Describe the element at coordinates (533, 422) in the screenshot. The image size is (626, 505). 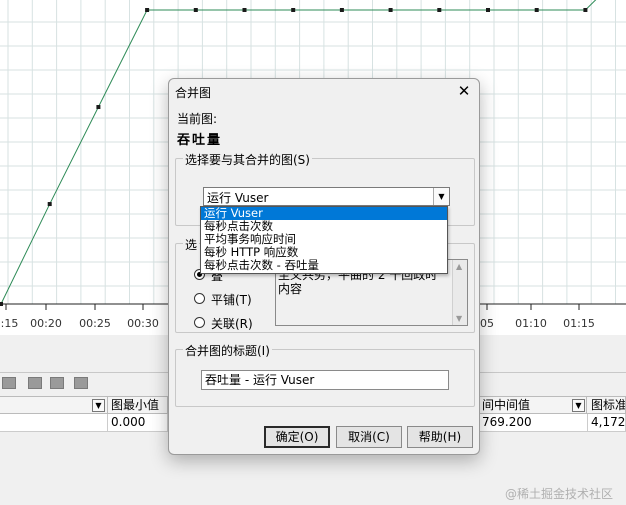
I see `cell-median: 769.200` at that location.